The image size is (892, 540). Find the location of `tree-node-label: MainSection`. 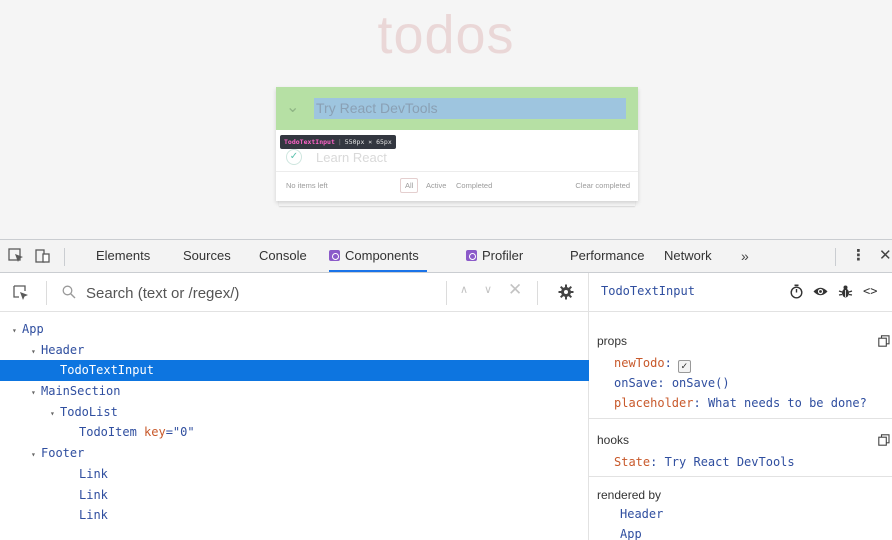

tree-node-label: MainSection is located at coordinates (81, 391).